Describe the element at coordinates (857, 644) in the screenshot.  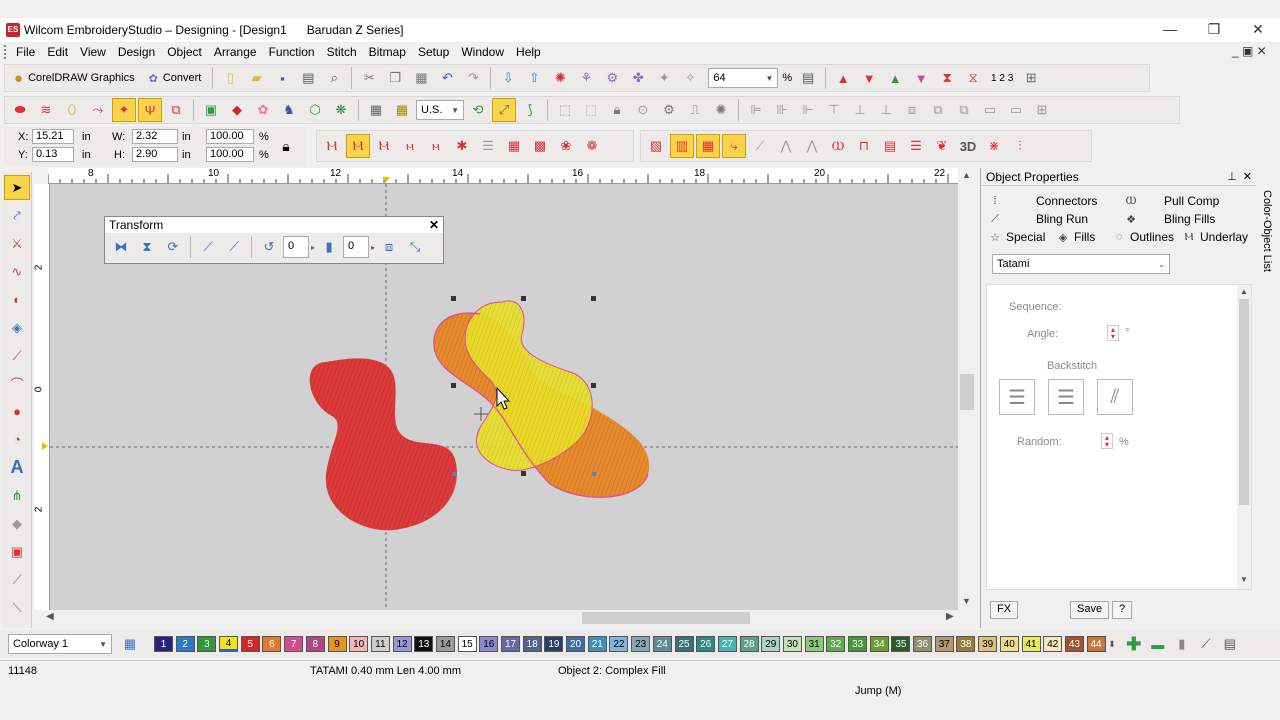
I see `color-swatch: 33` at that location.